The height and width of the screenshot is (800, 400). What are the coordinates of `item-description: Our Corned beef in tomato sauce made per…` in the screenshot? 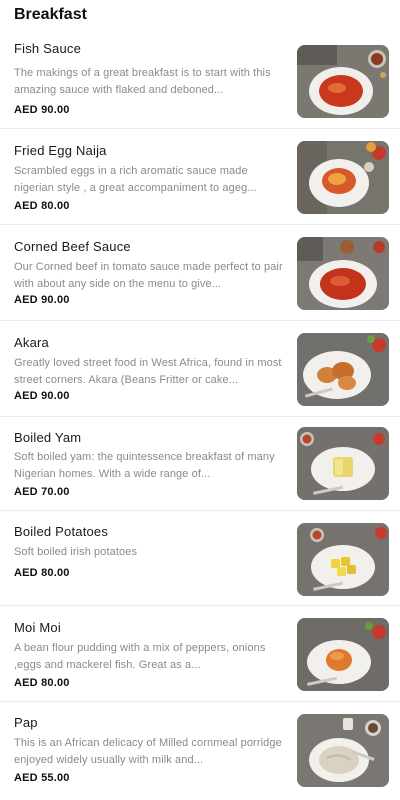 It's located at (148, 275).